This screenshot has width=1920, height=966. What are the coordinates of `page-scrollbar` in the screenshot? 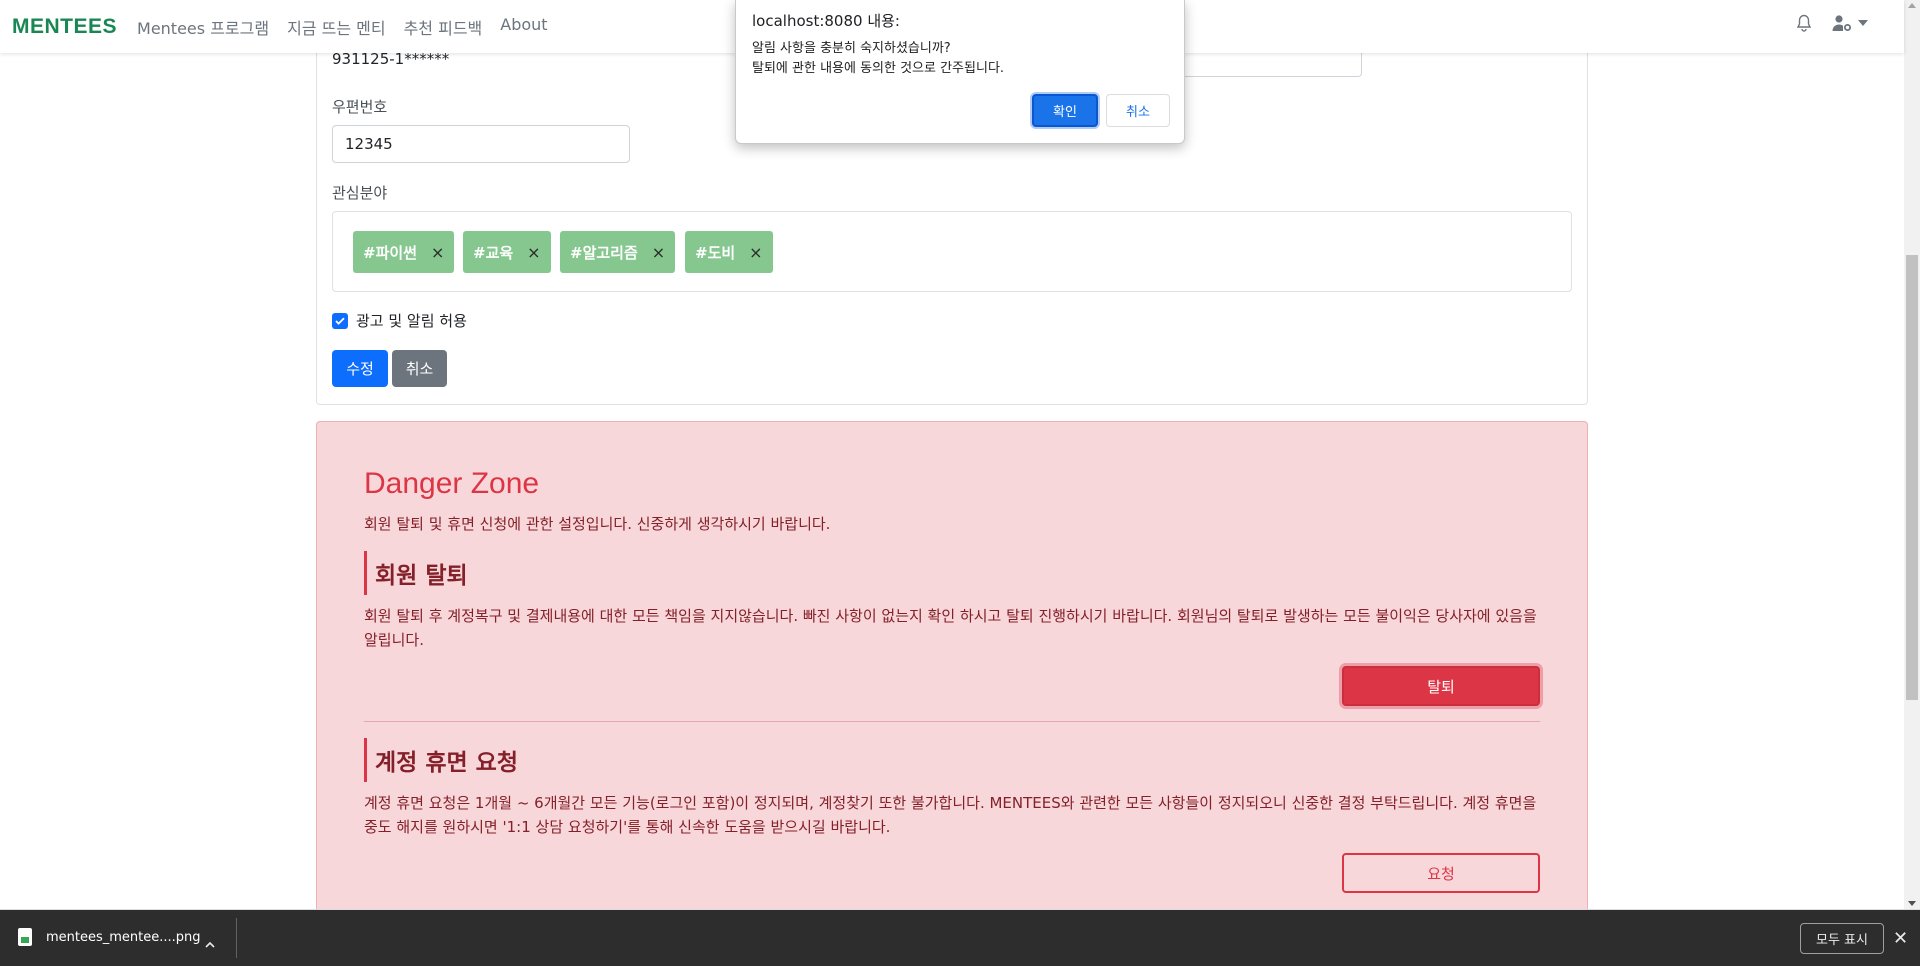 It's located at (1912, 454).